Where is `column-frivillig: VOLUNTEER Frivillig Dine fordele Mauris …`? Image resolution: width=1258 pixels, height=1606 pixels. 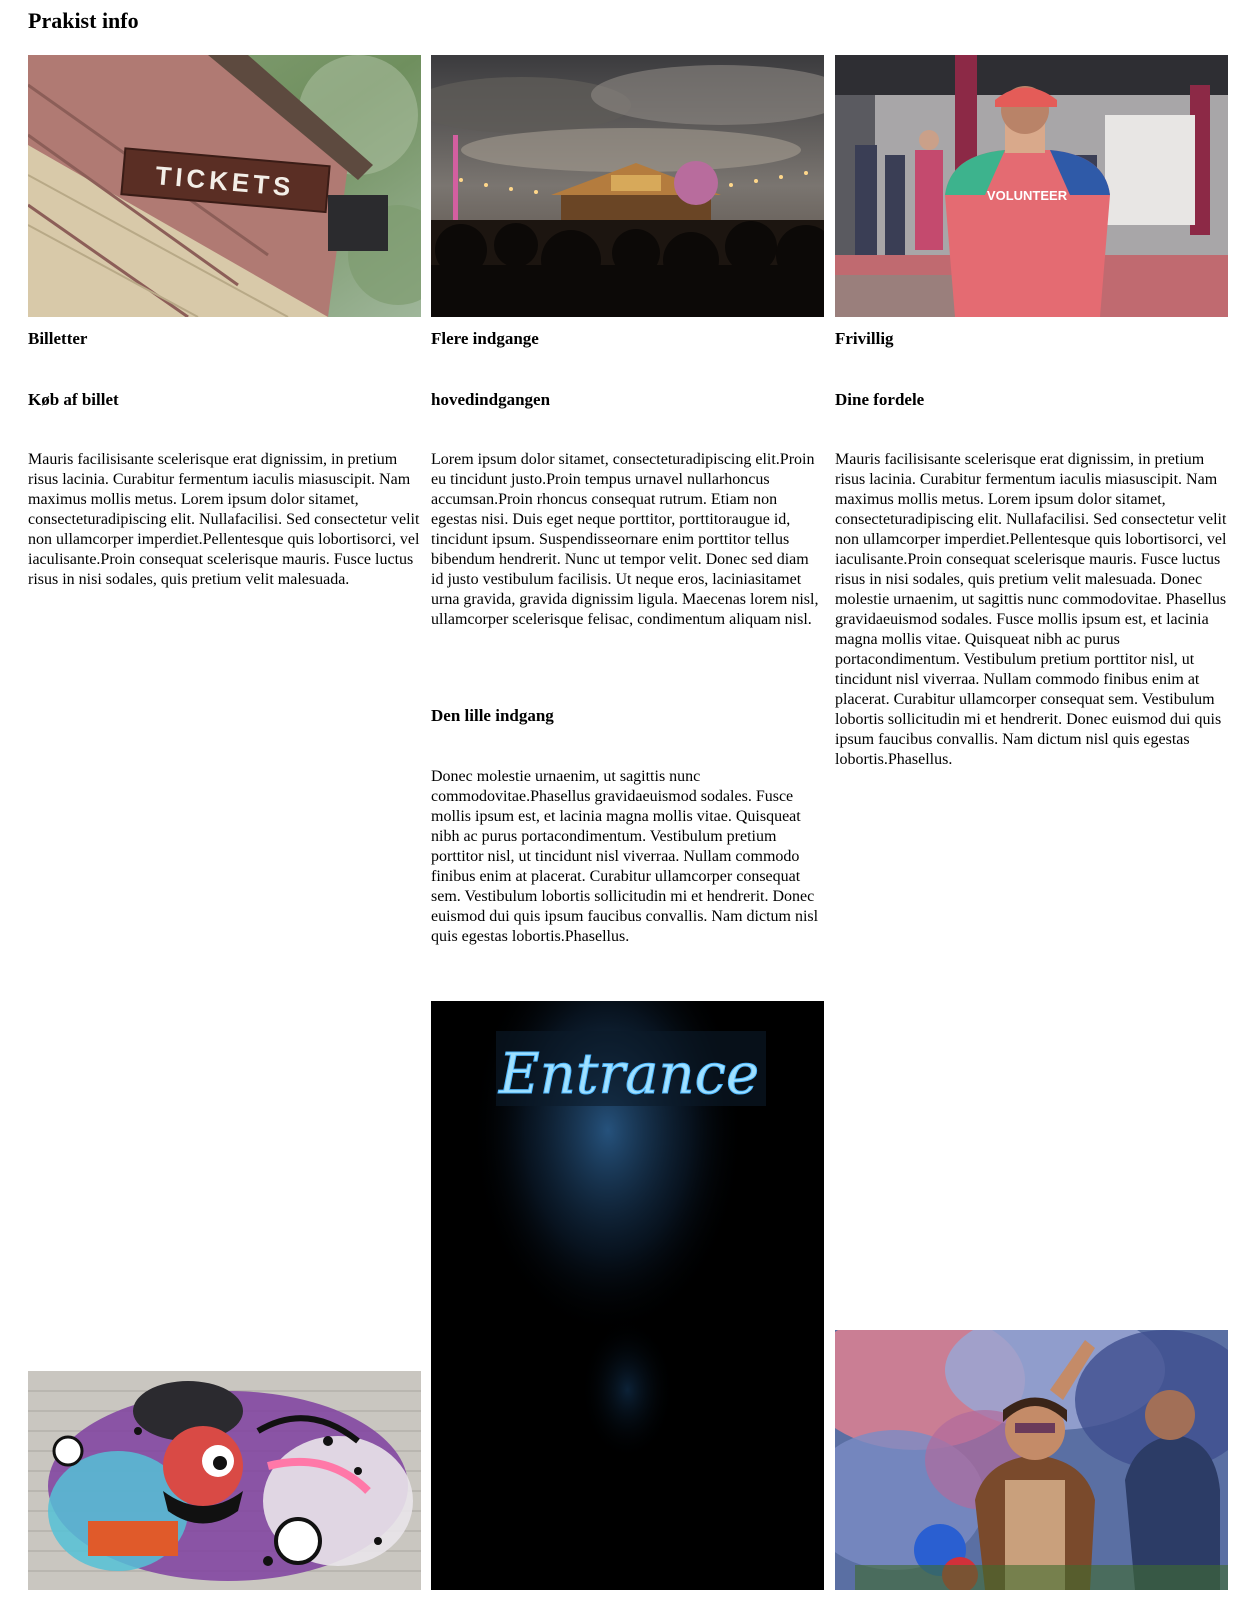
column-frivillig: VOLUNTEER Frivillig Dine fordele Mauris … is located at coordinates (1031, 411).